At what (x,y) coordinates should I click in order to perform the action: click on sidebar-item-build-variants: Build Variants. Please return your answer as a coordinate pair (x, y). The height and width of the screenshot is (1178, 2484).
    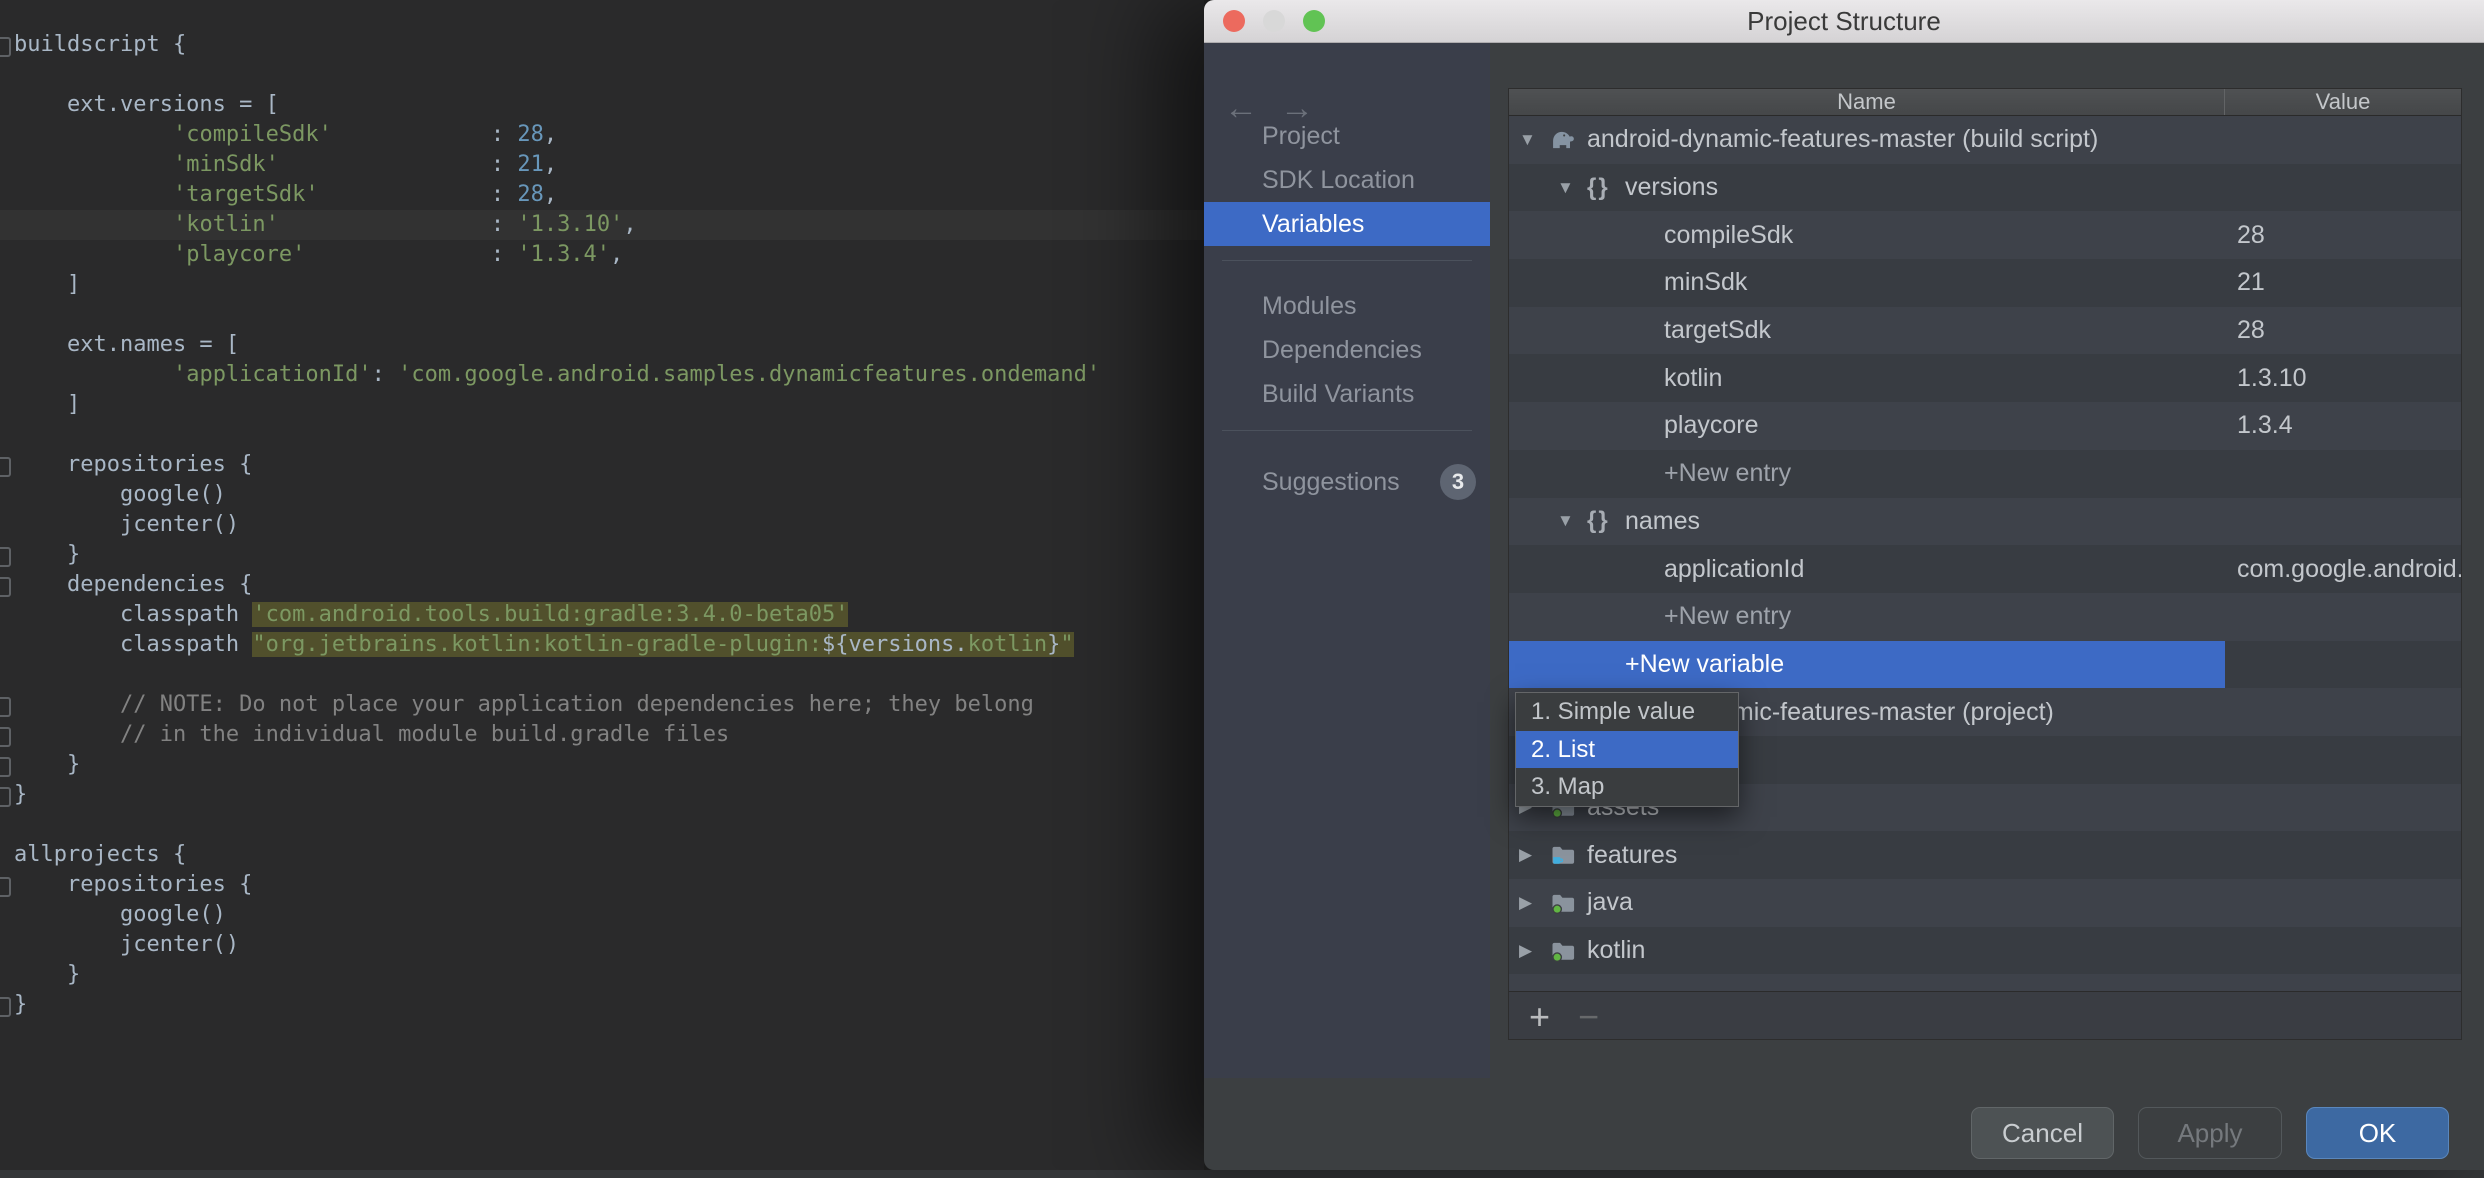
    Looking at the image, I should click on (1347, 394).